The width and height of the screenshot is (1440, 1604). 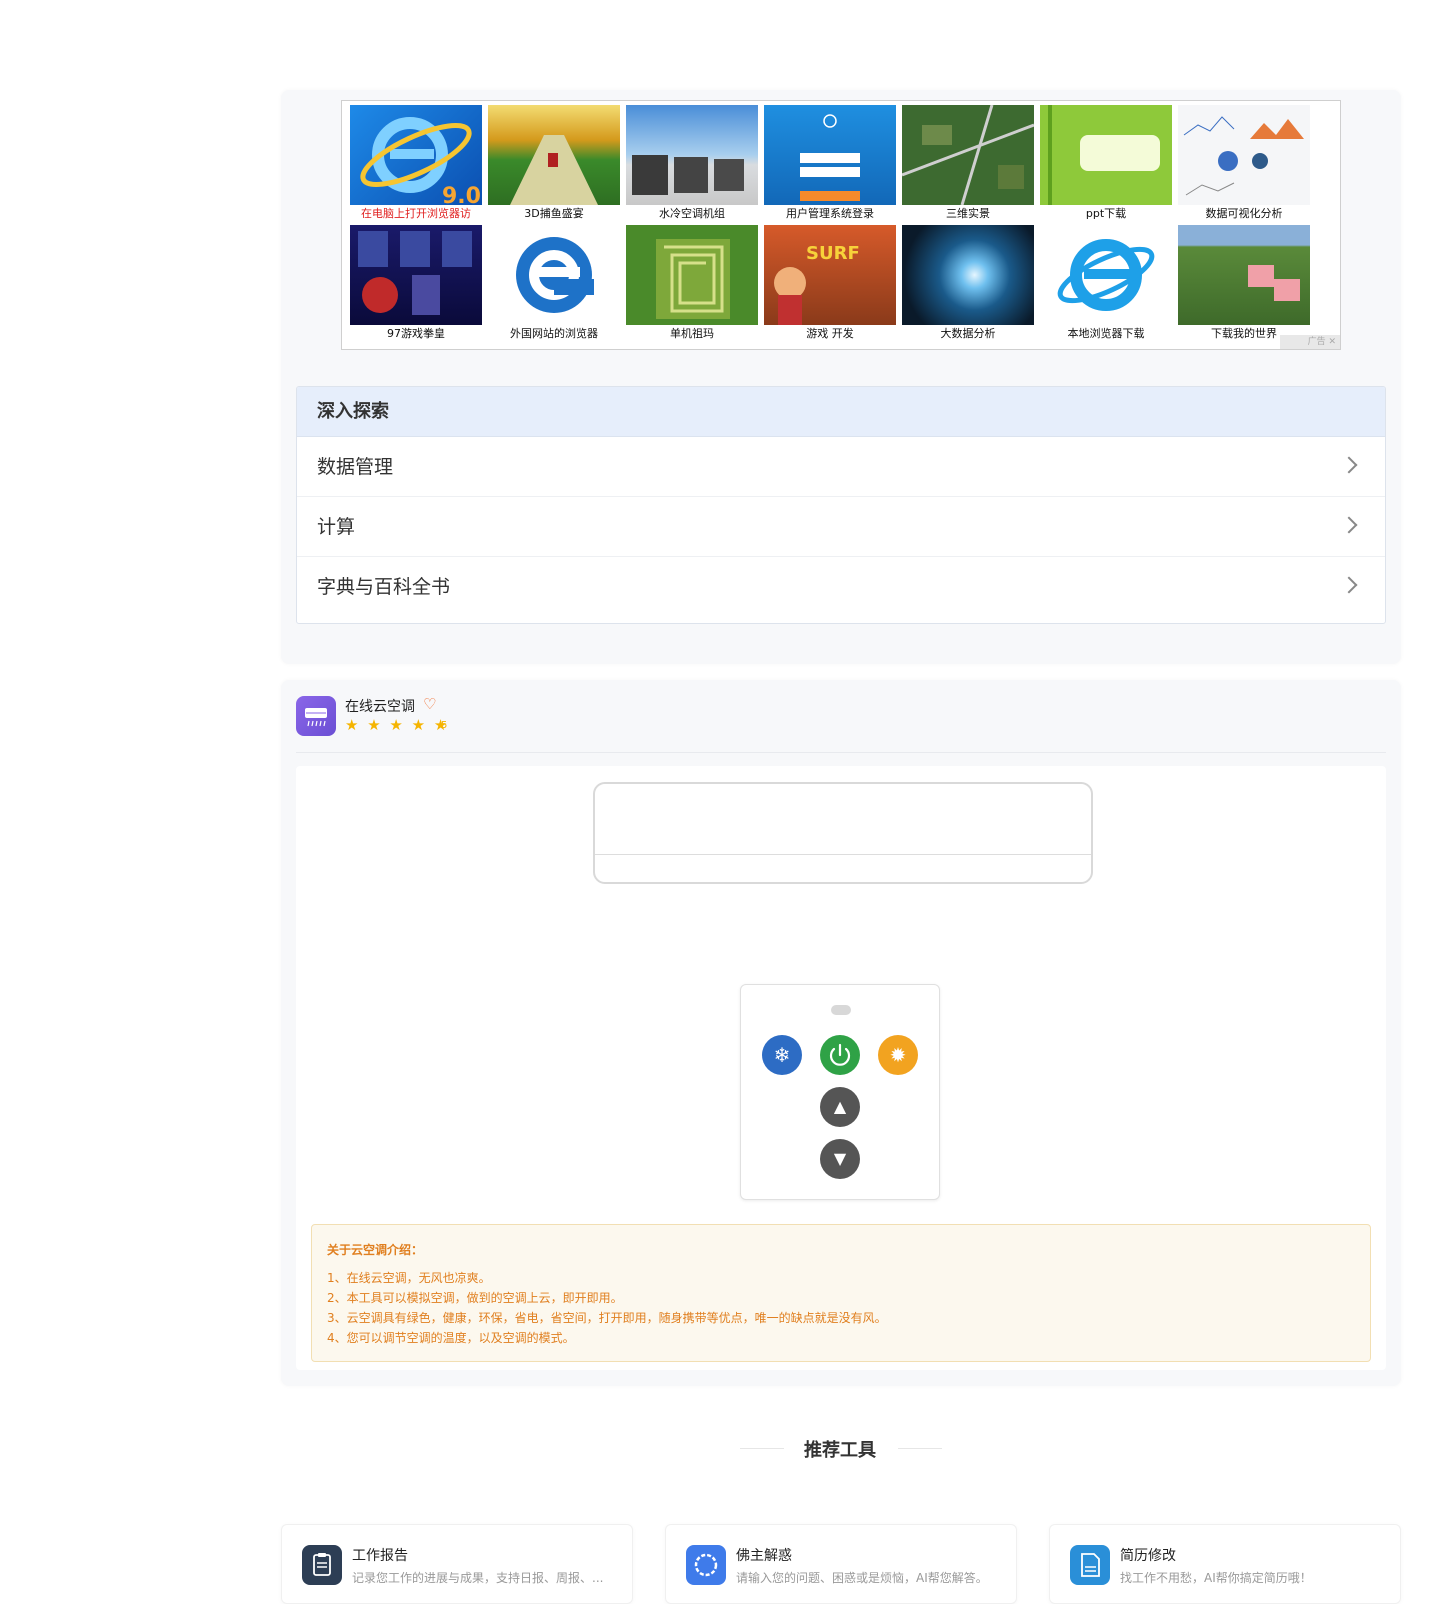 I want to click on intro-line: 4、您可以调节空调的温度，以及空调的模式。, so click(x=451, y=1338).